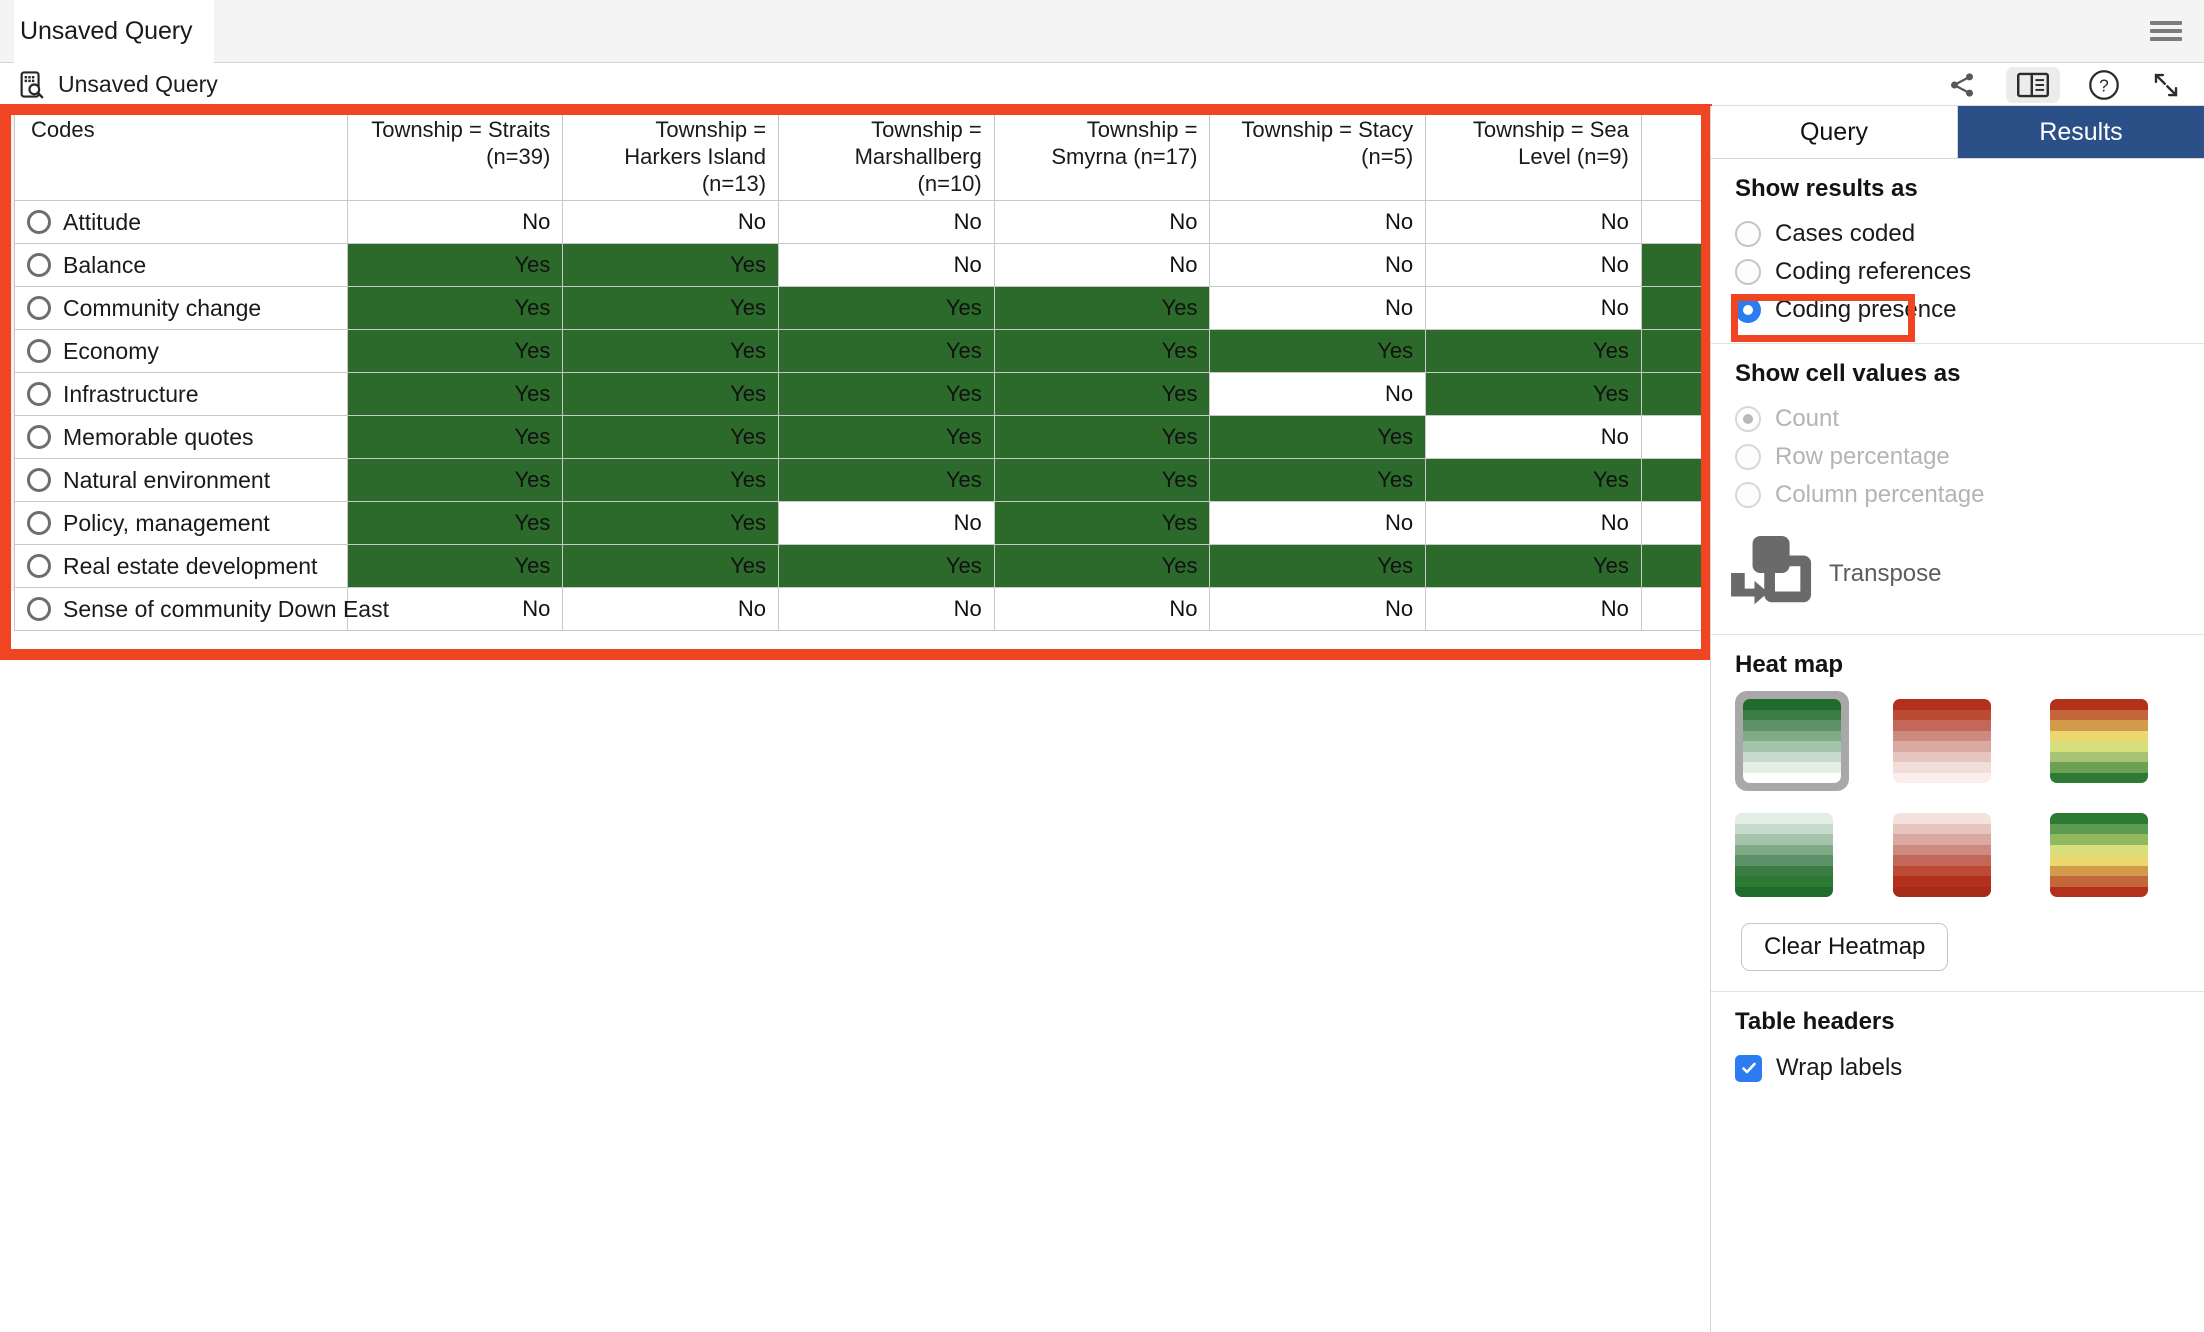 This screenshot has height=1332, width=2204. I want to click on row-header-cell: Balance, so click(181, 264).